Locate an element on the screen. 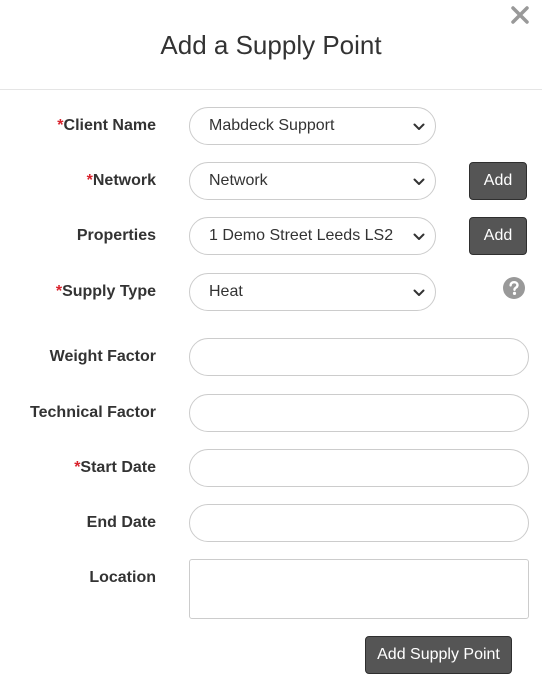 This screenshot has width=542, height=699. start-date-input is located at coordinates (359, 468).